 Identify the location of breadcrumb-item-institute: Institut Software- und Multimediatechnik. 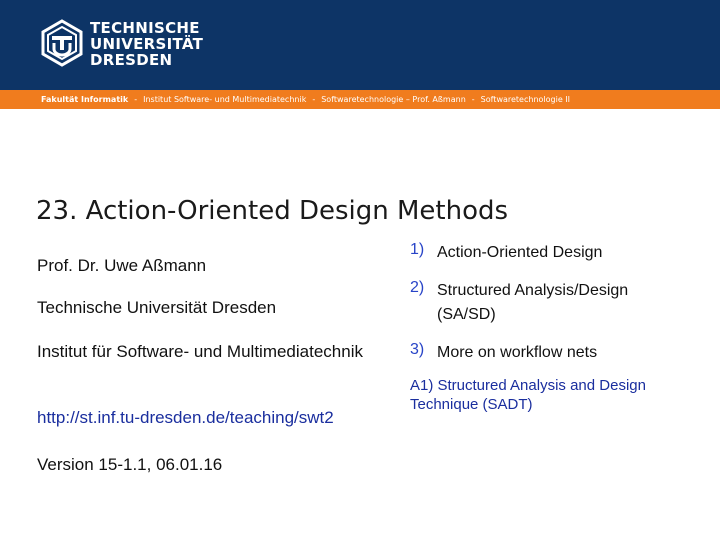
(224, 99).